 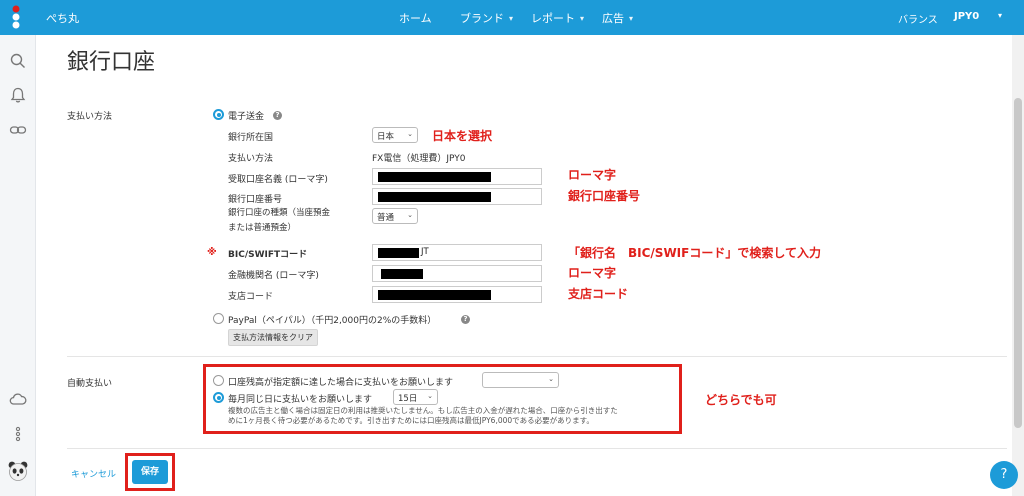 What do you see at coordinates (592, 175) in the screenshot?
I see `annotation-romaji-1: ローマ字` at bounding box center [592, 175].